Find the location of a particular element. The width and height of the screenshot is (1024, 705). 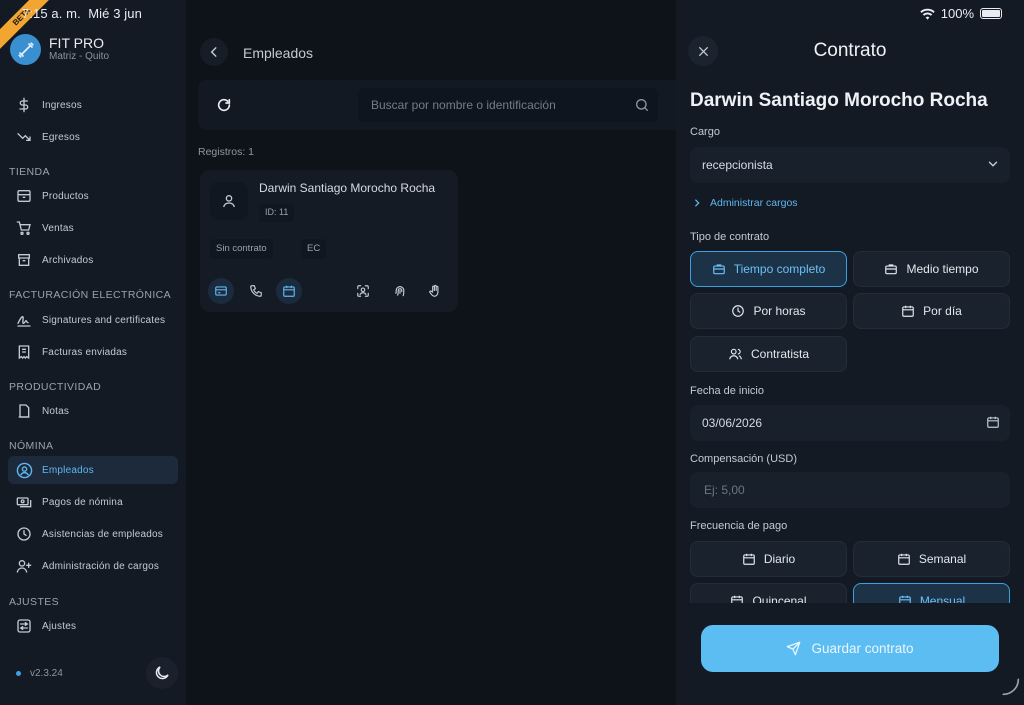

sidebar-item-egresos: Egresos is located at coordinates (93, 137).